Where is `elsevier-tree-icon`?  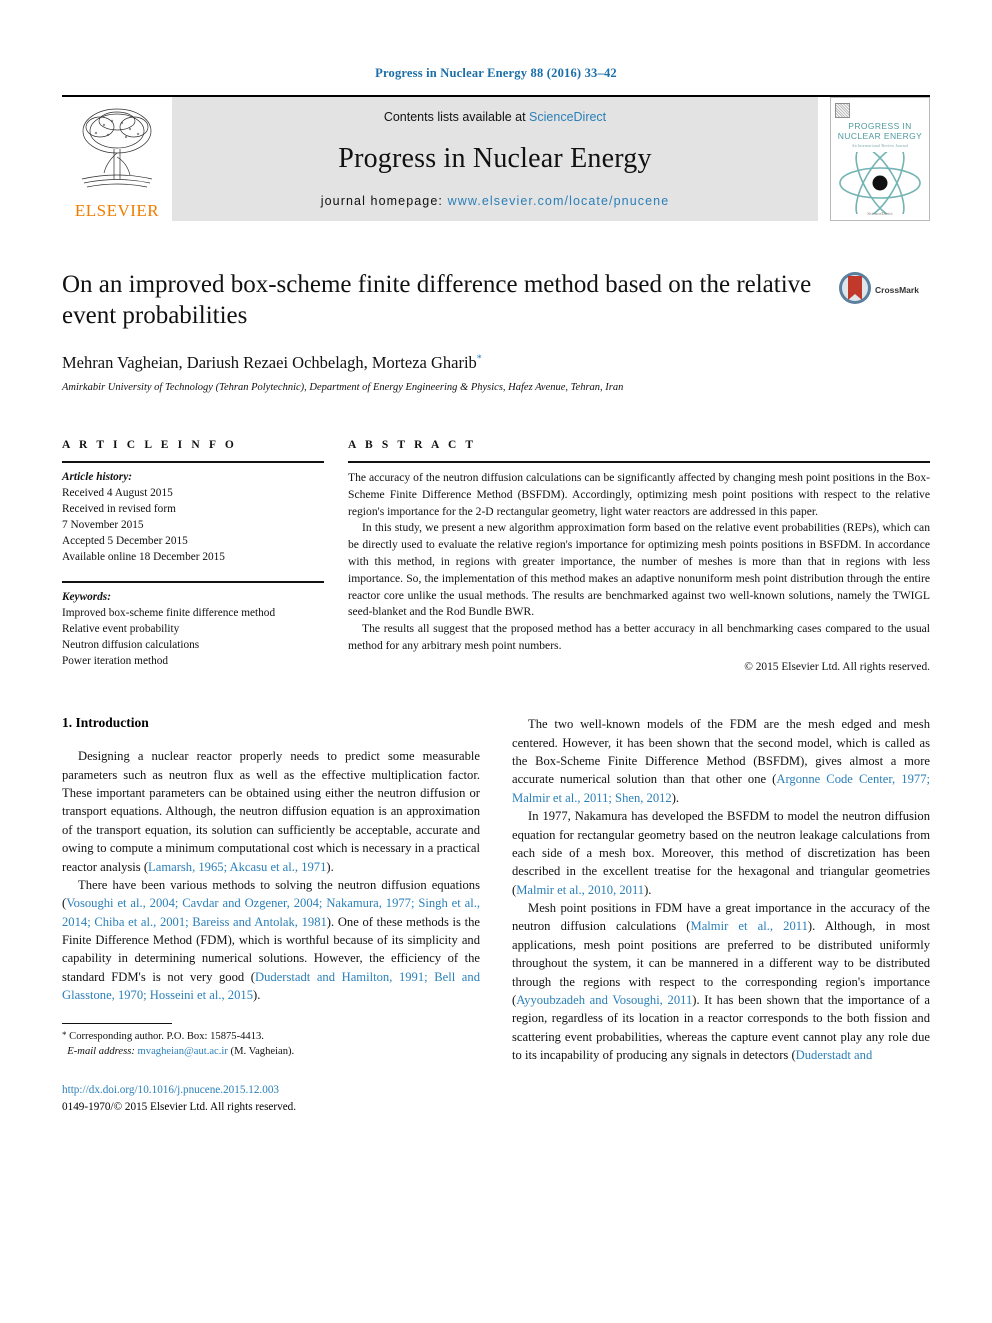
elsevier-tree-icon is located at coordinates (117, 148).